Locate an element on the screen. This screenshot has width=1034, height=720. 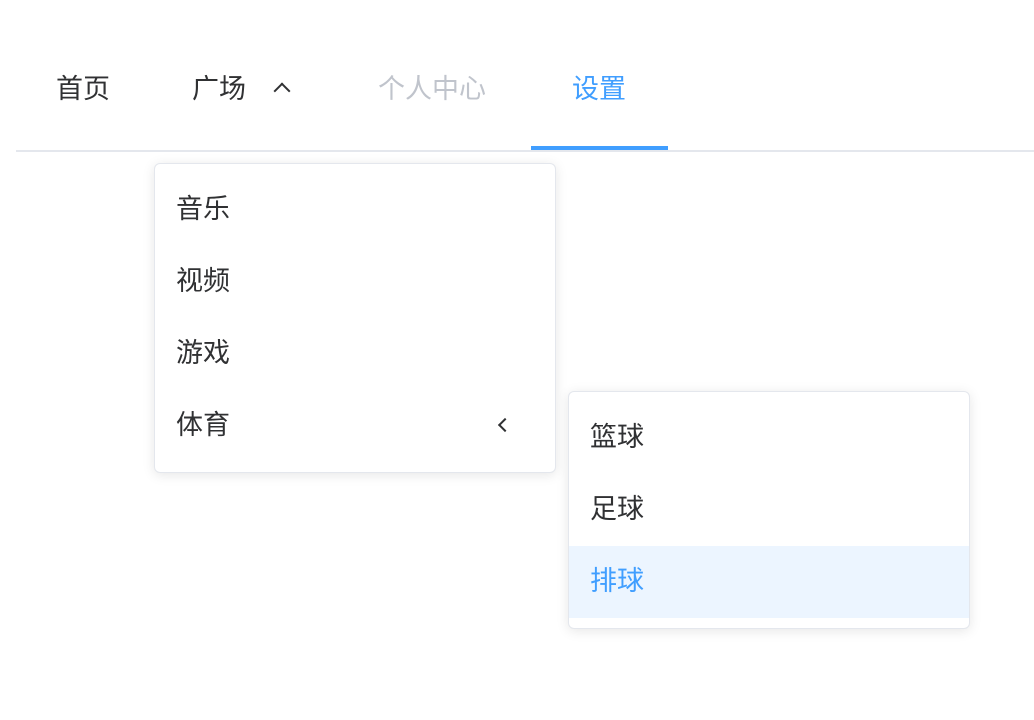
nav-item-home: 首页 is located at coordinates (83, 90).